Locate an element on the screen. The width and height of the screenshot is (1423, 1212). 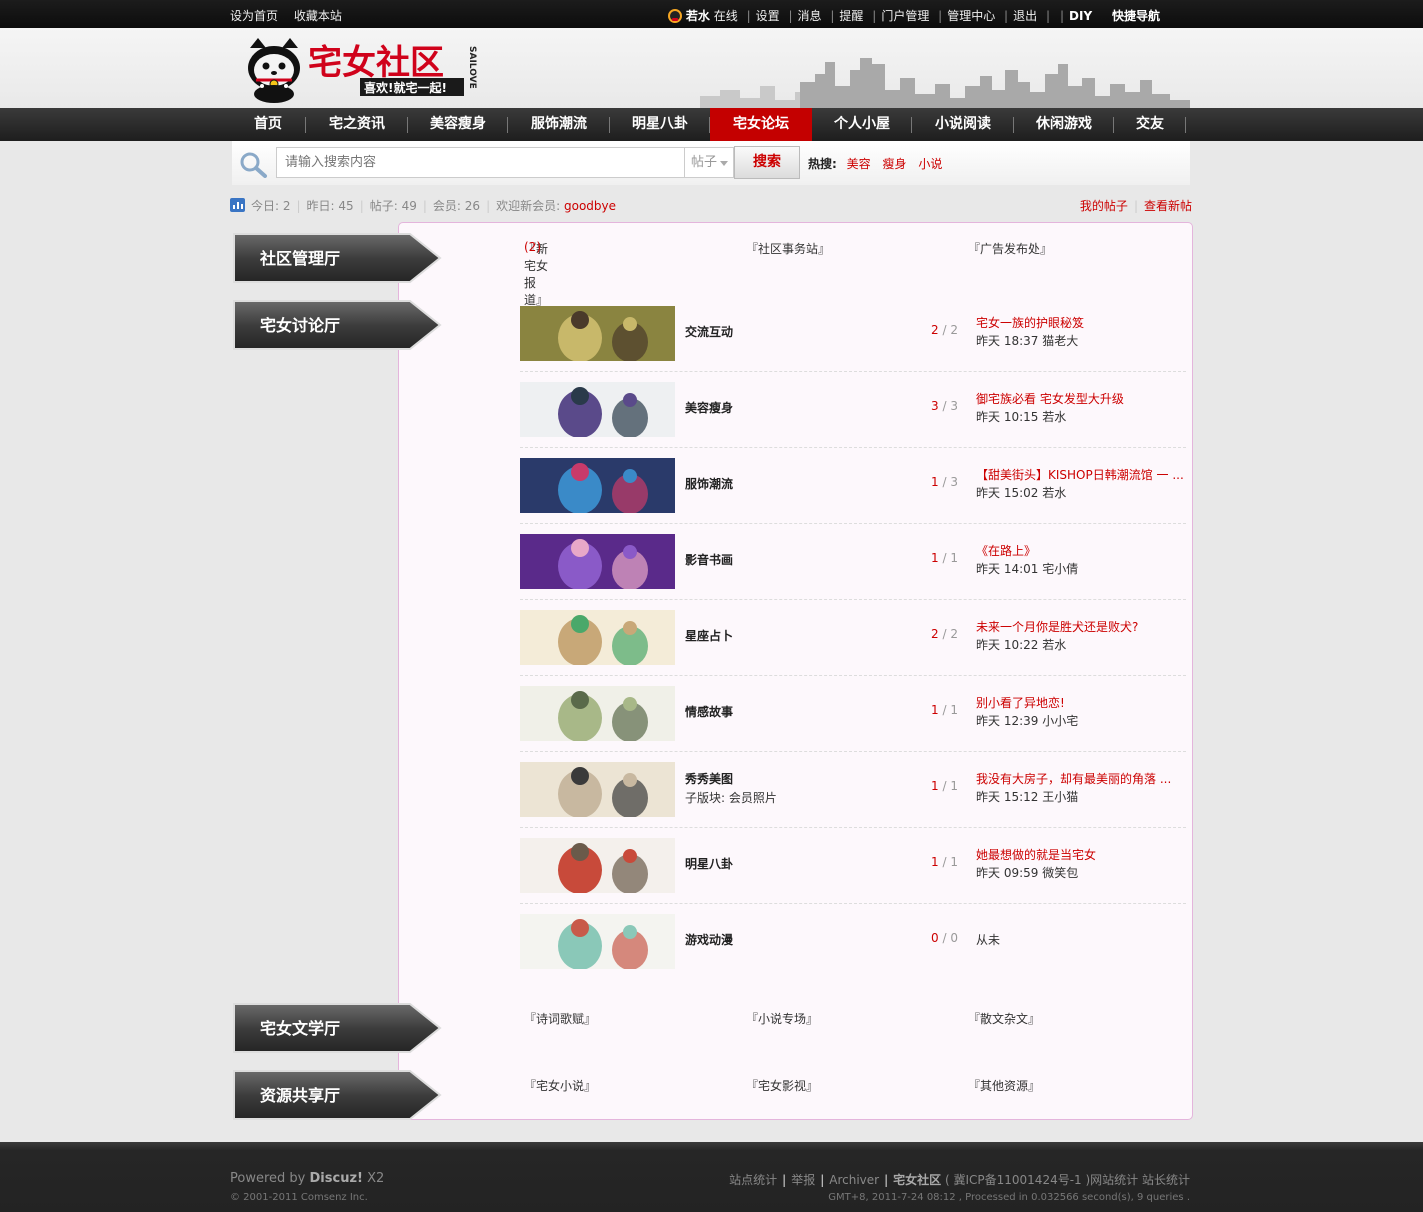
nav-item: 宅女论坛 is located at coordinates (761, 124).